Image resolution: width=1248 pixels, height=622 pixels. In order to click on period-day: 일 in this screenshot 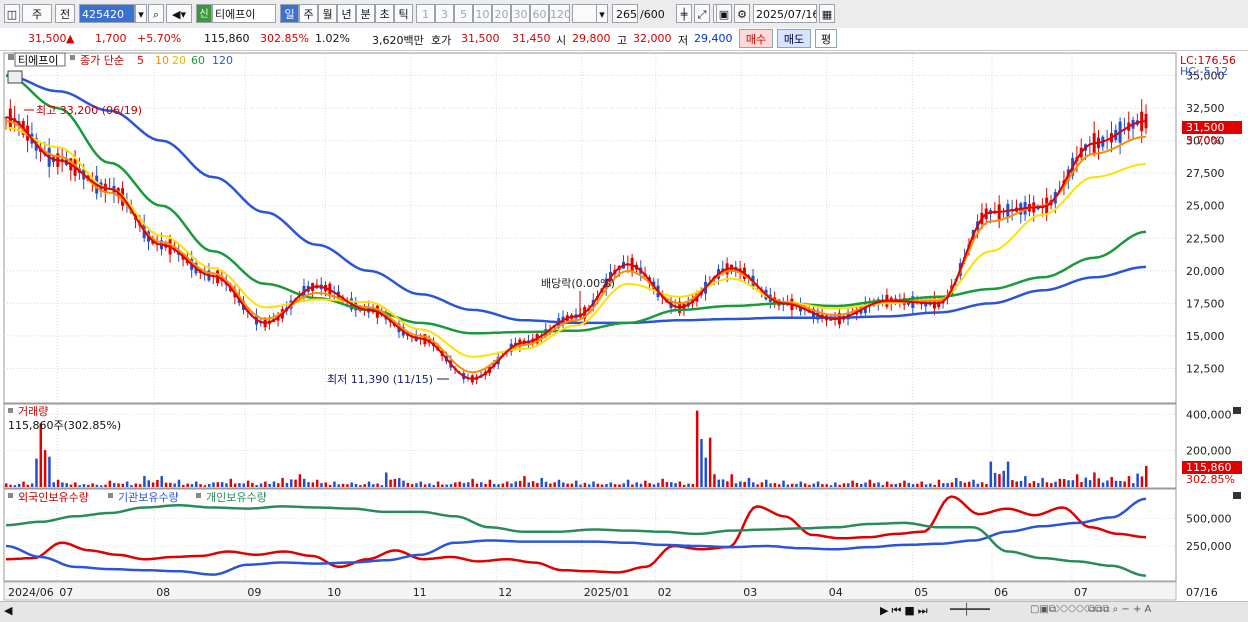, I will do `click(289, 13)`.